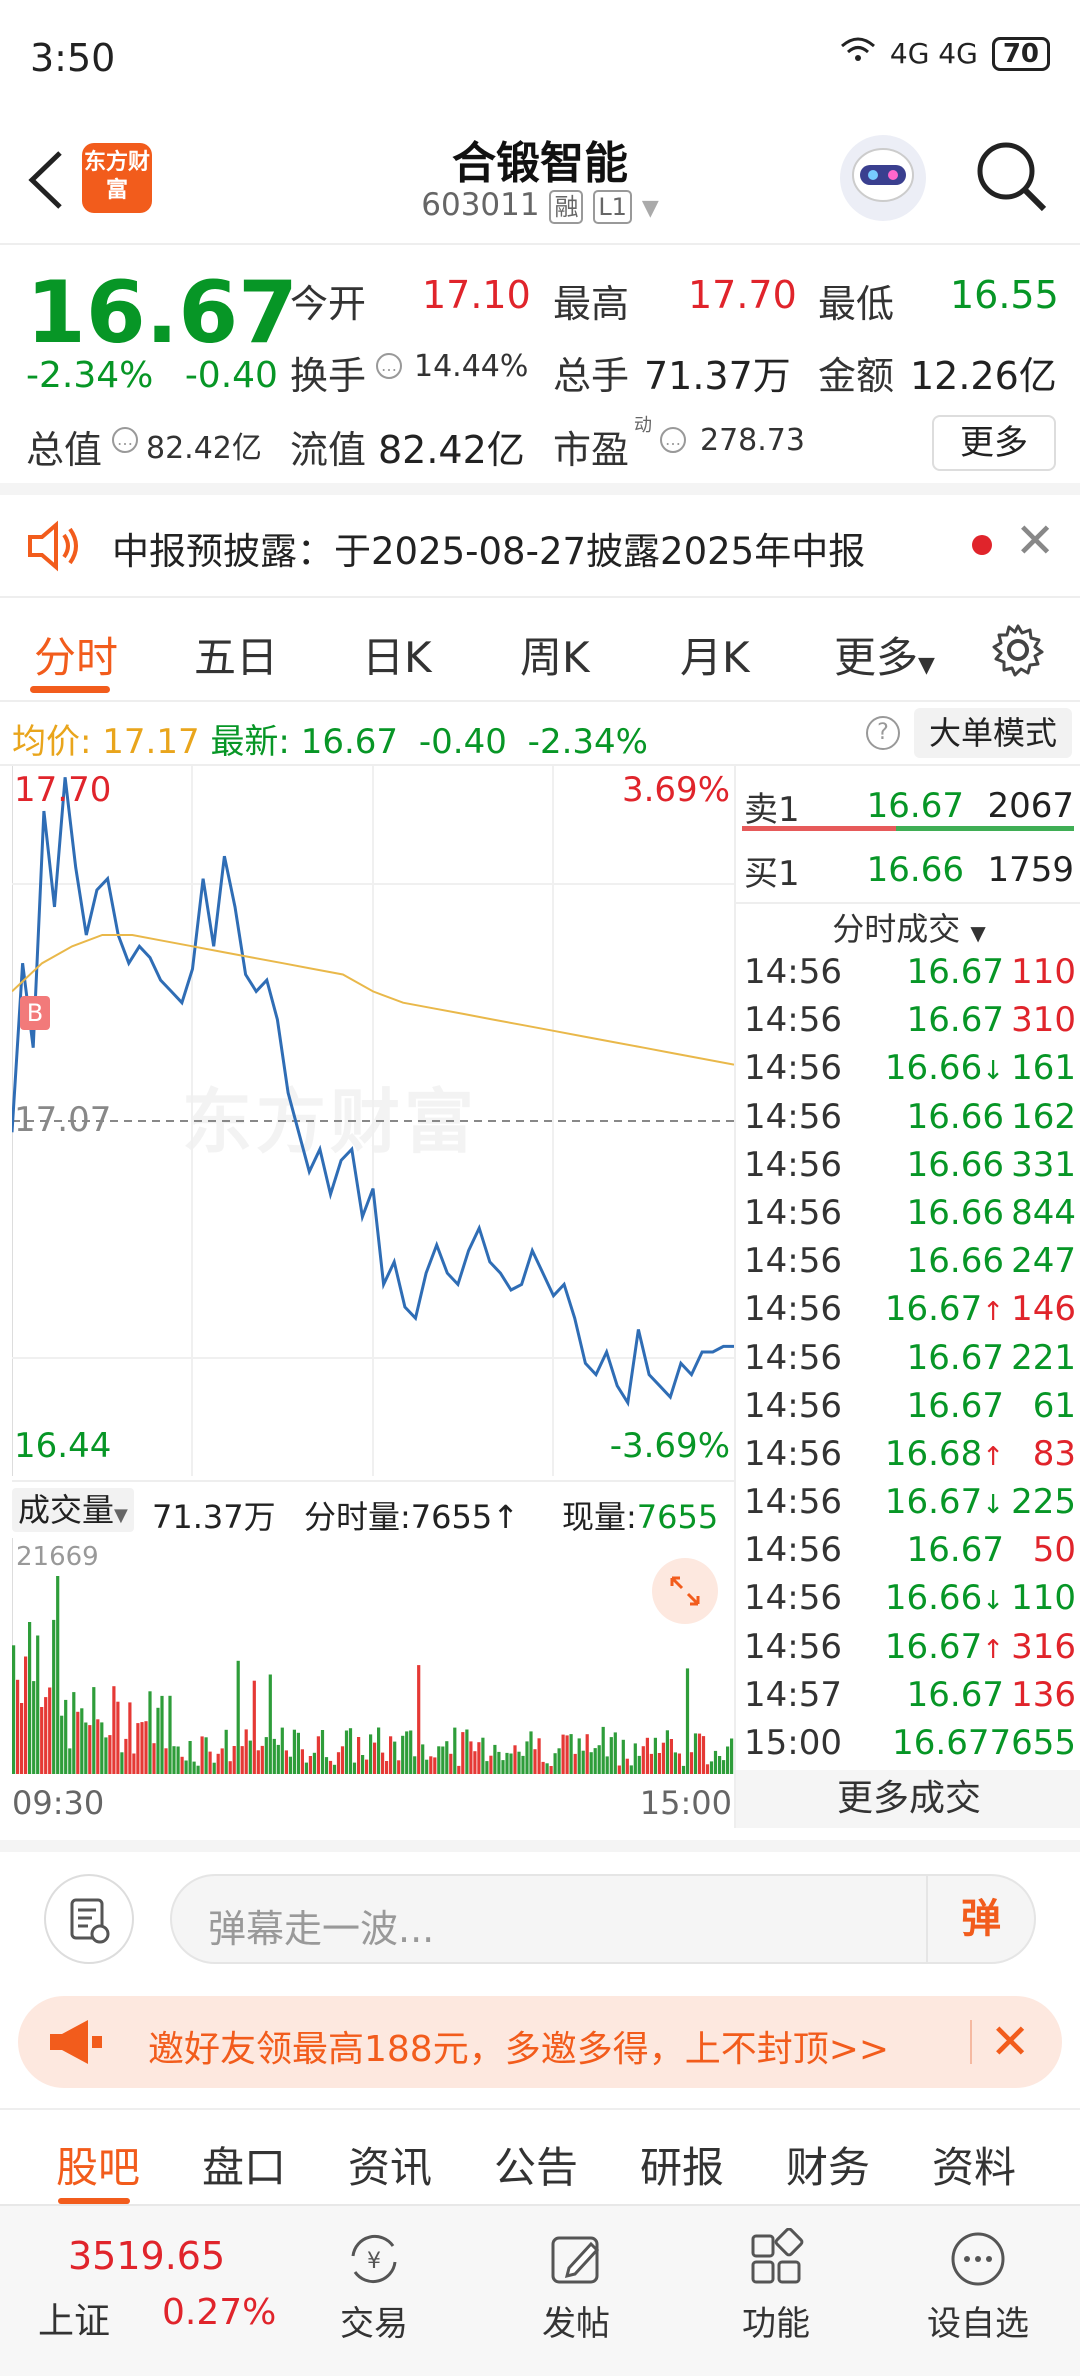 The height and width of the screenshot is (2376, 1080). Describe the element at coordinates (994, 443) in the screenshot. I see `more-quote-button: 更多` at that location.